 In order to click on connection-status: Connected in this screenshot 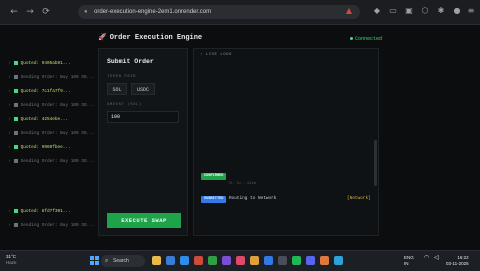, I will do `click(366, 39)`.